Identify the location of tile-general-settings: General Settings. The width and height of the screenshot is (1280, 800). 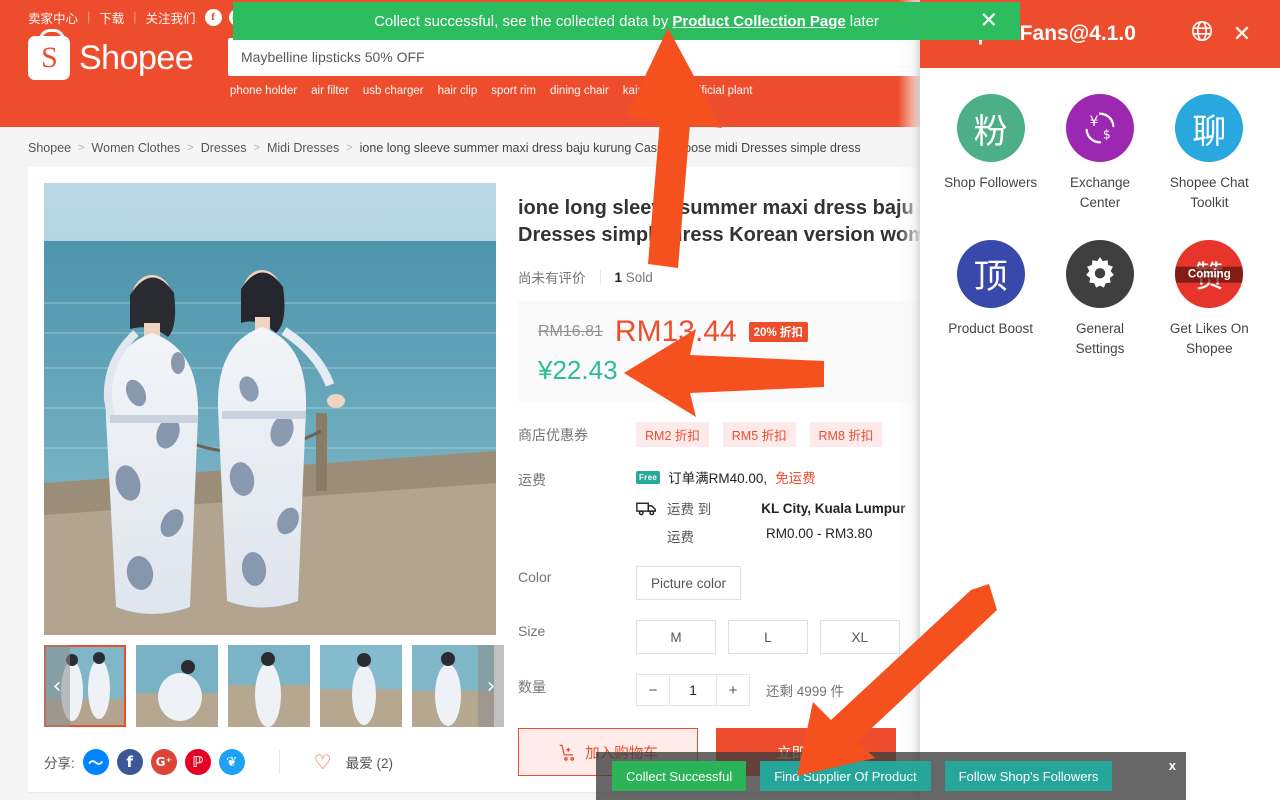
(1099, 299).